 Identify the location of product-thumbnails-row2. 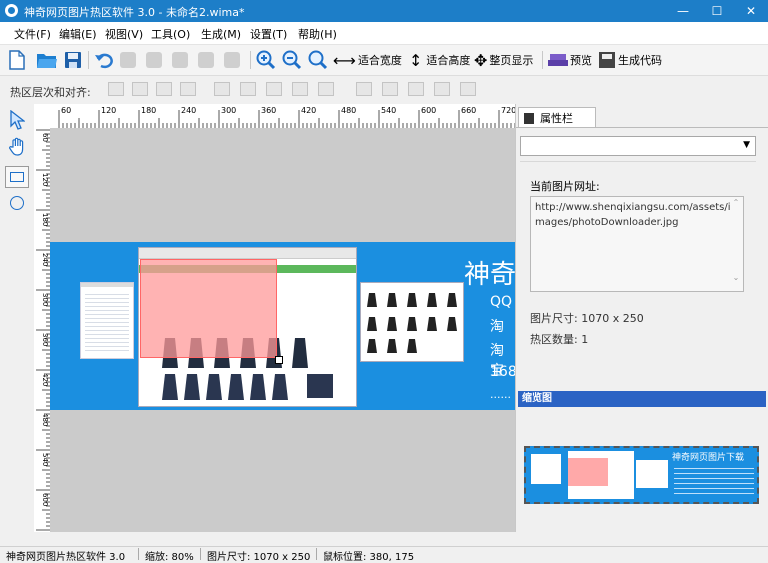
(247, 387).